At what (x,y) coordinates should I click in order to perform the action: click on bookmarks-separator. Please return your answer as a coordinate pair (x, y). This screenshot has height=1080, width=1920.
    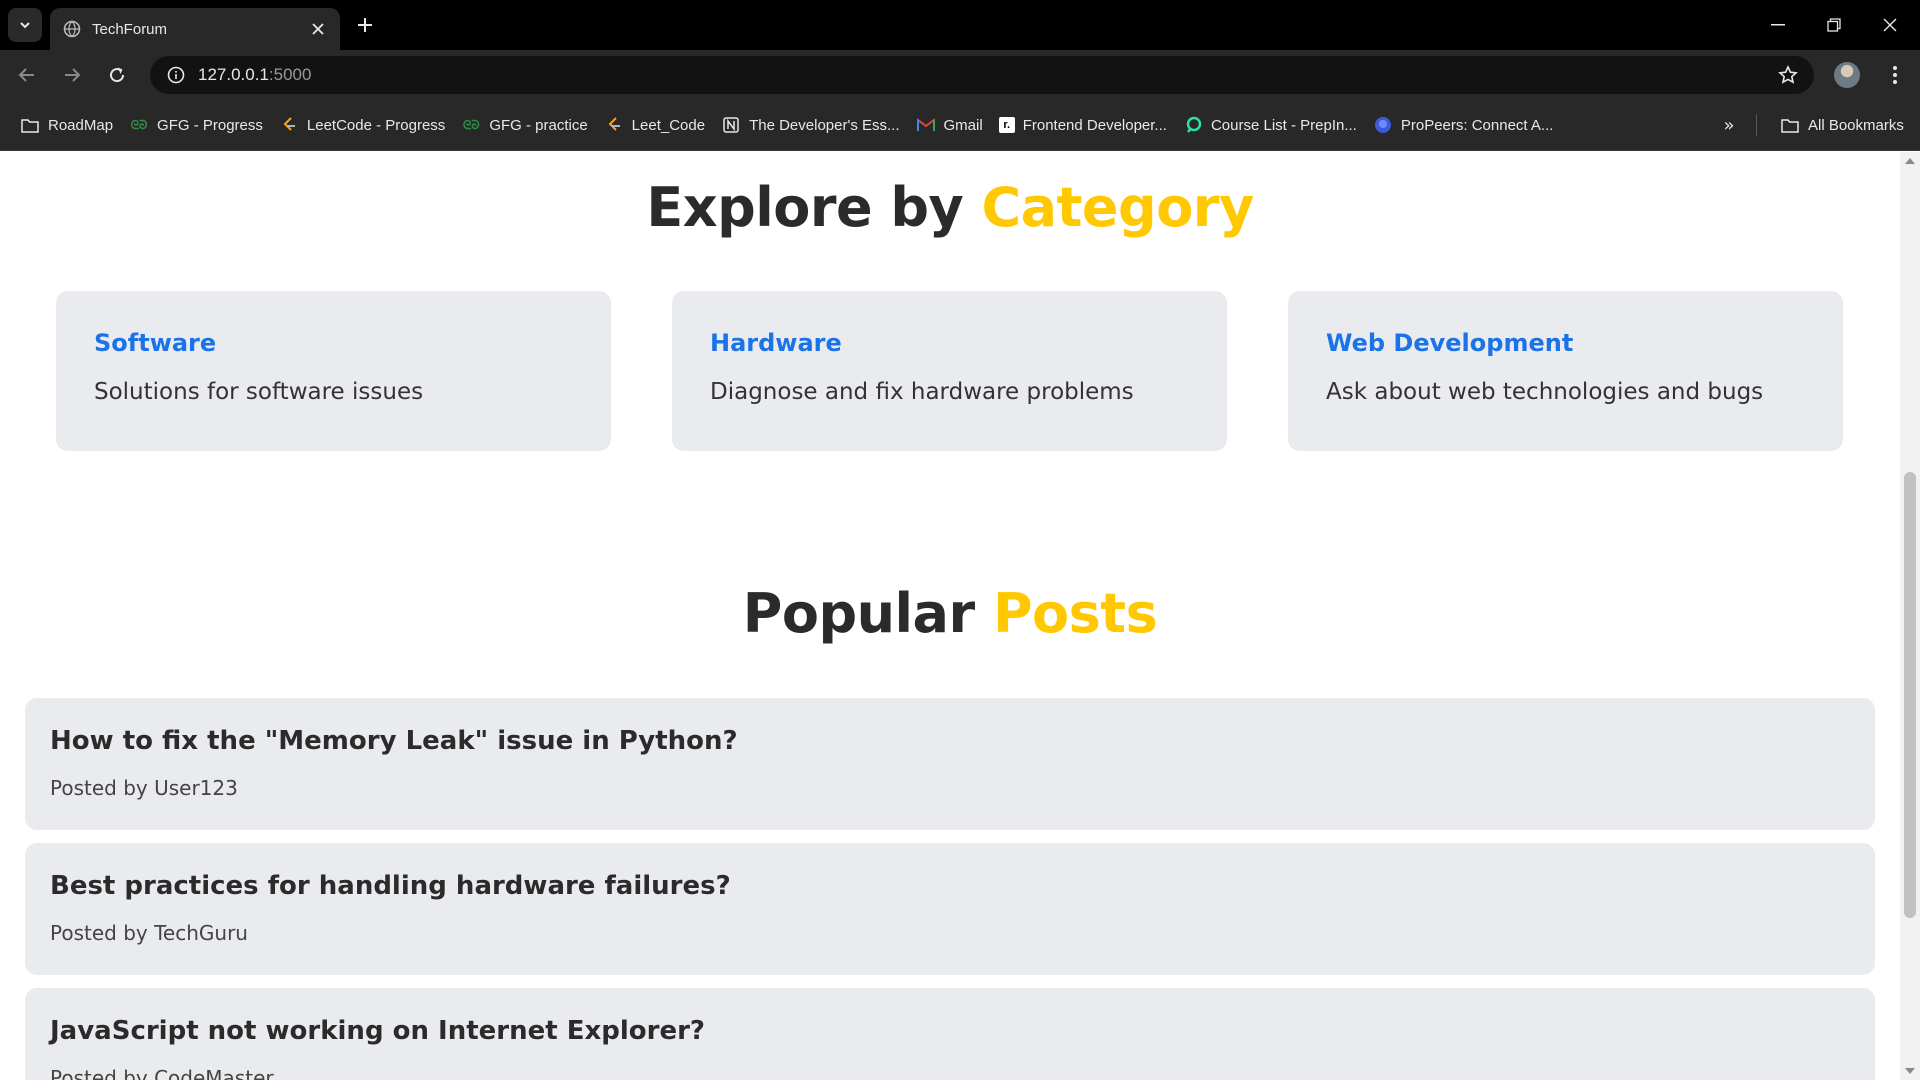
    Looking at the image, I should click on (1756, 125).